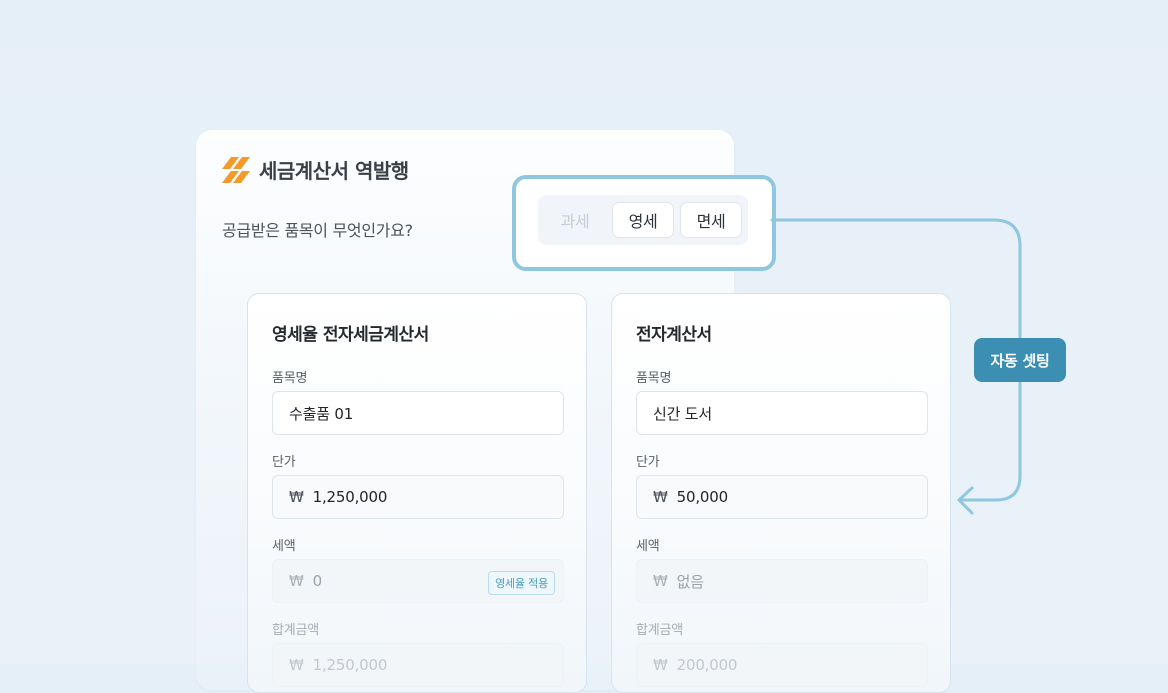 The height and width of the screenshot is (693, 1168). I want to click on unit-price-value: 50,000, so click(702, 497).